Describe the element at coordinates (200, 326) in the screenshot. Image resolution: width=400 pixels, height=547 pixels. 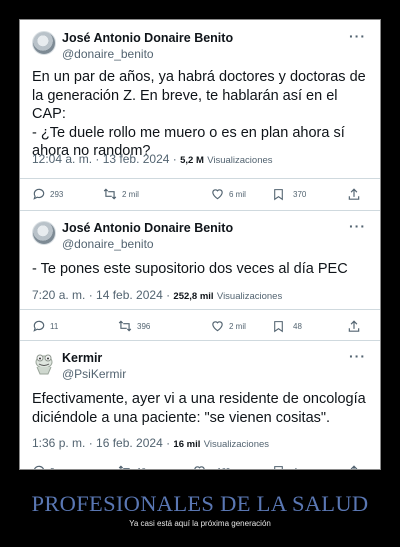
I see `action-bar: 11 396 2 mil 48` at that location.